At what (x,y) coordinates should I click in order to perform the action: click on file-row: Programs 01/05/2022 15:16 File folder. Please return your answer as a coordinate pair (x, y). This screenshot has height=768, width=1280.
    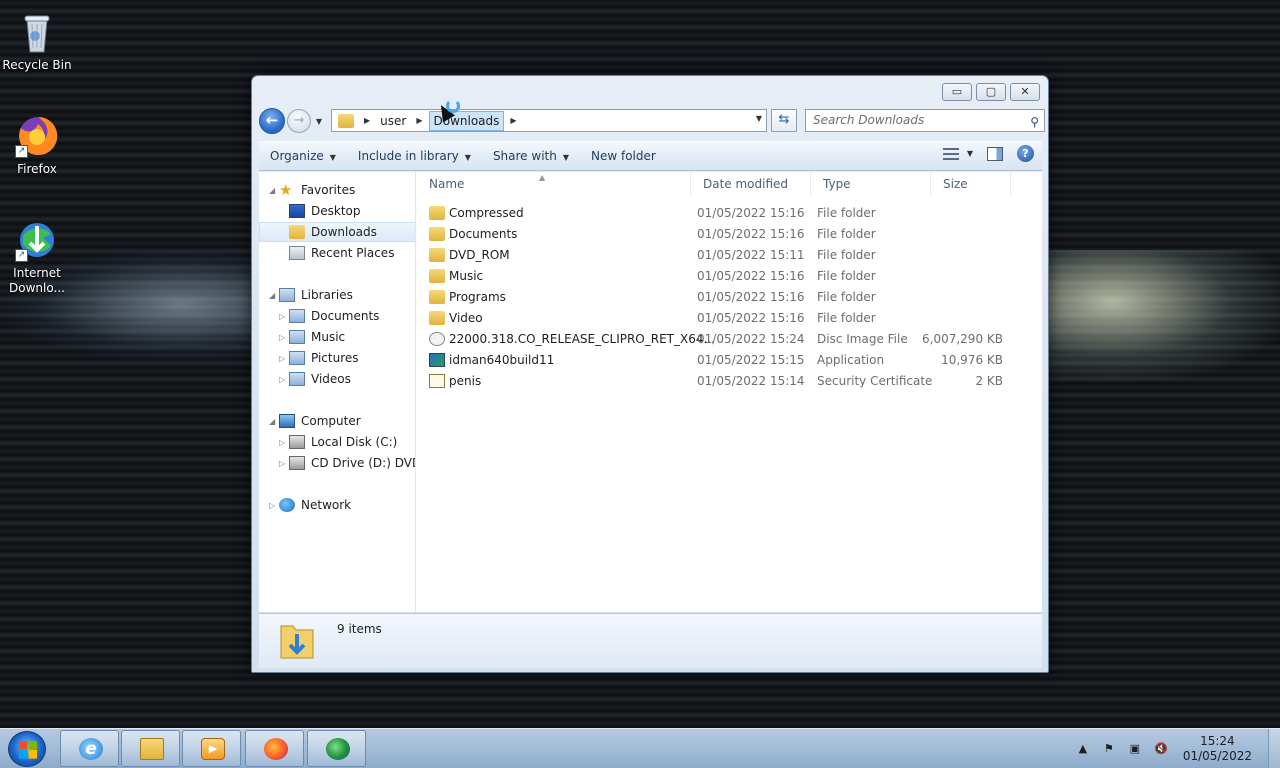
    Looking at the image, I should click on (729, 296).